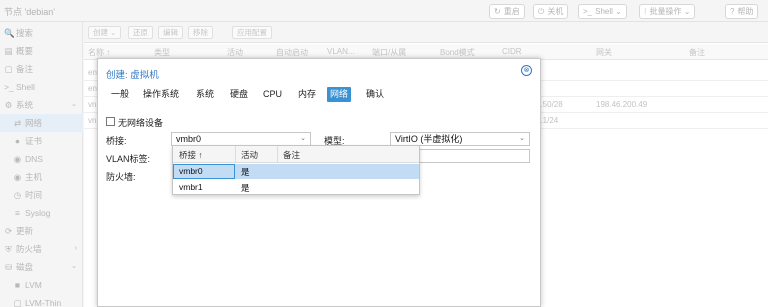  Describe the element at coordinates (602, 11) in the screenshot. I see `shell-button: >_ Shell ⌄` at that location.